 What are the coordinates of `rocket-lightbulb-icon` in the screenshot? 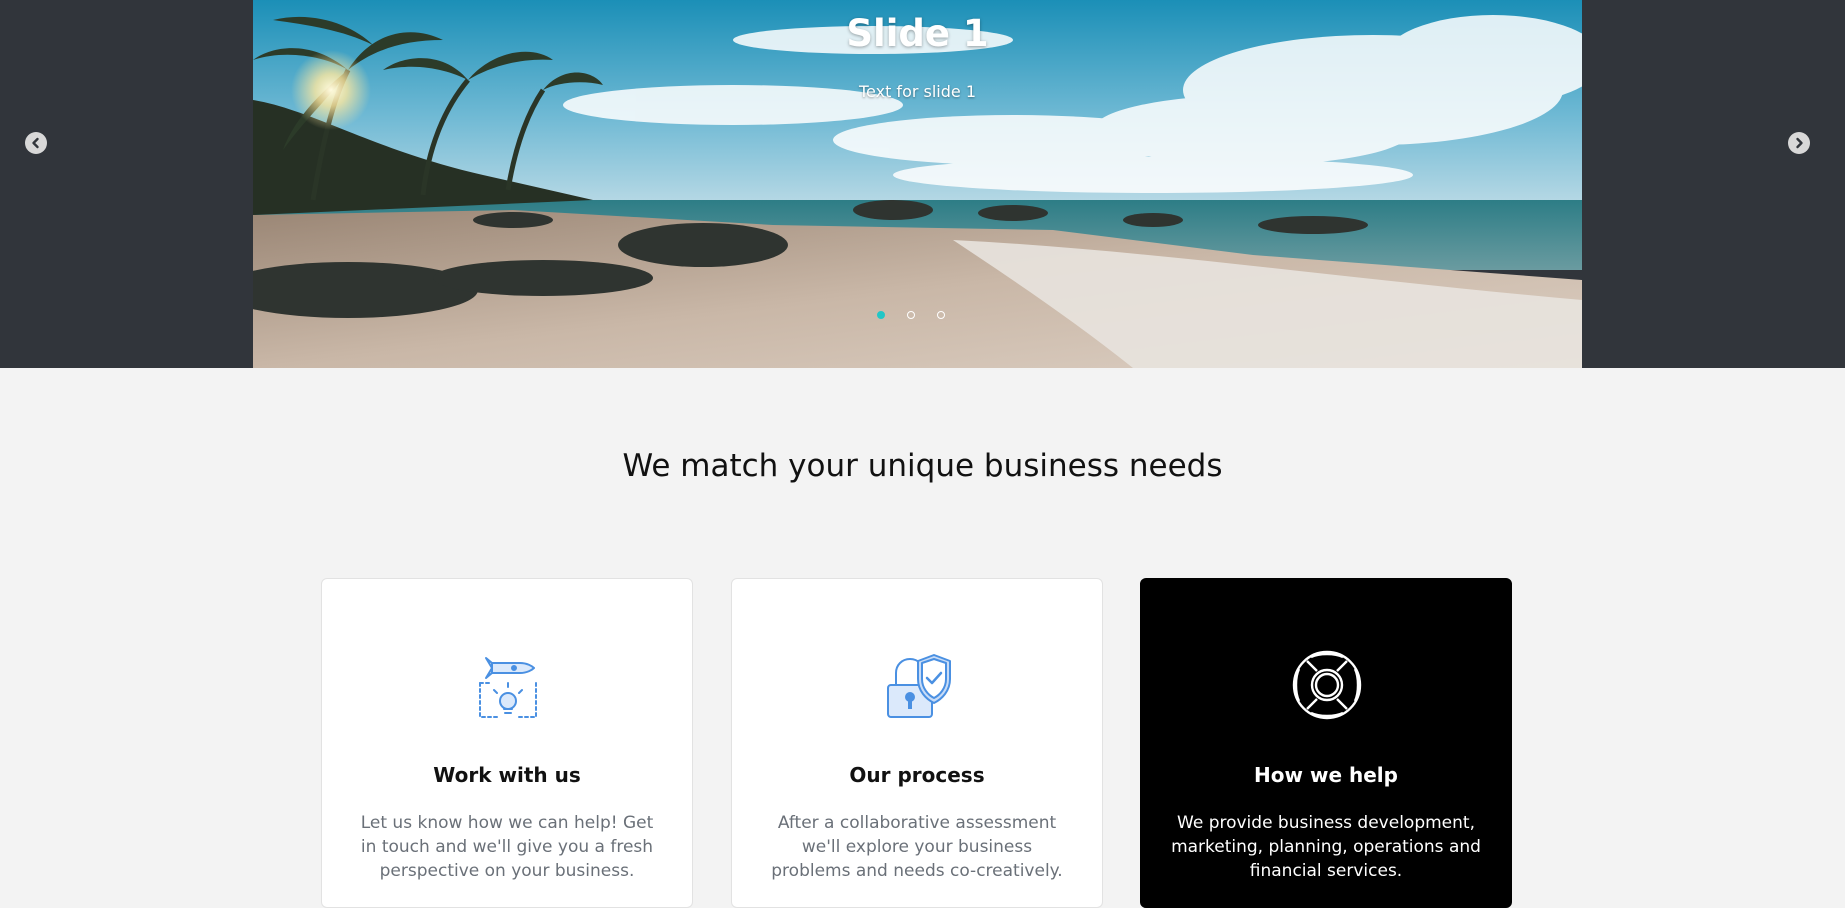 It's located at (508, 687).